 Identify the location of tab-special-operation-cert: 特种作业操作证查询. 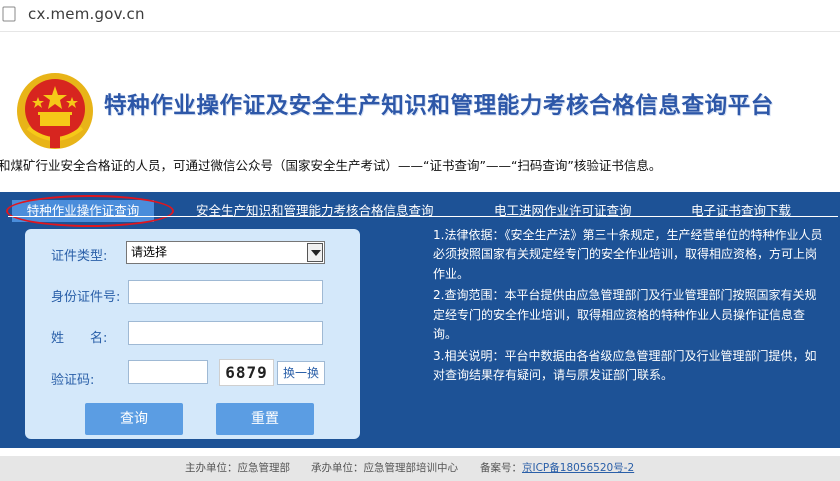
(83, 211).